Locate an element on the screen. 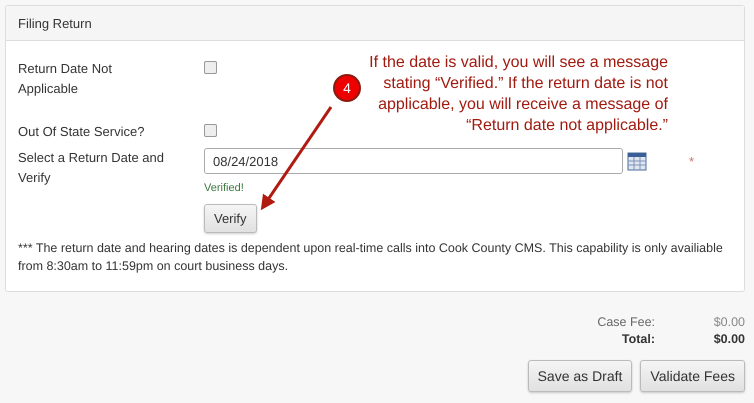 Image resolution: width=754 pixels, height=403 pixels. fee-label: Case Fee: is located at coordinates (626, 322).